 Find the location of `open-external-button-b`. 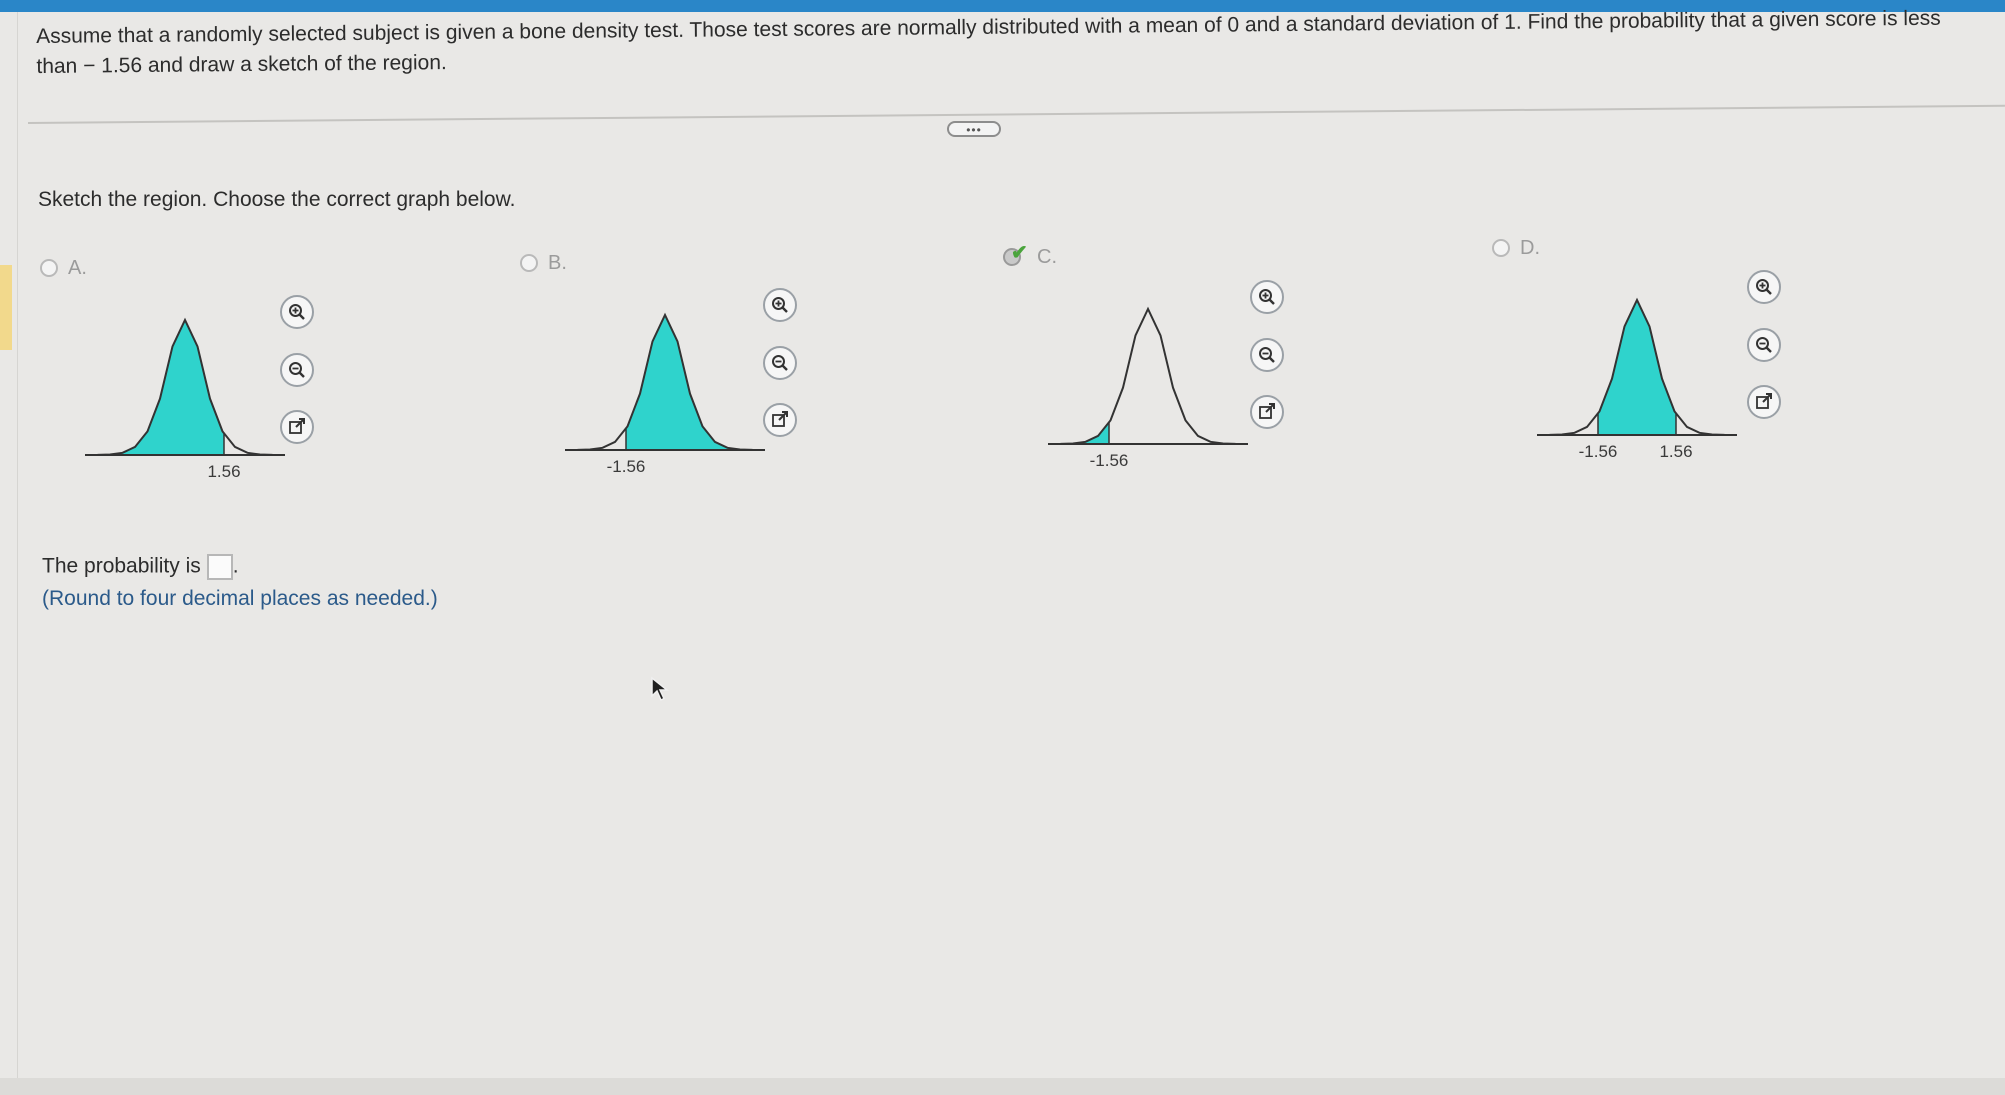

open-external-button-b is located at coordinates (780, 420).